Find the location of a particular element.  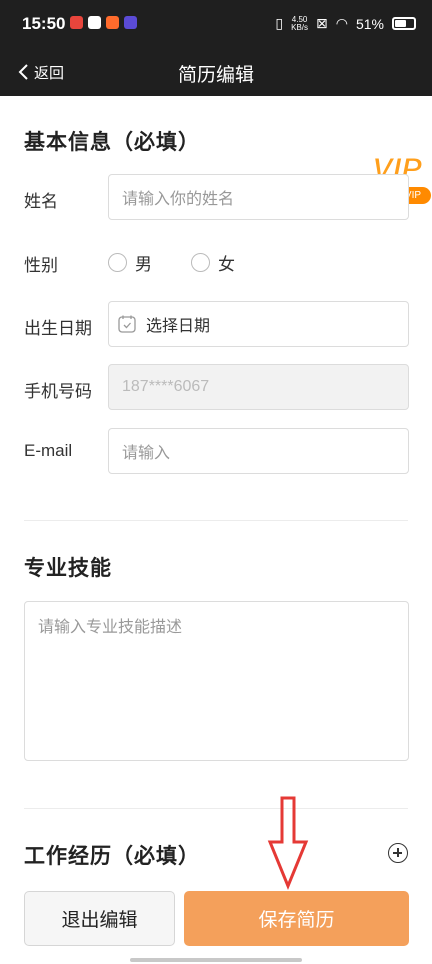

status-bar: 15:50 ▯ 4.50 KB/s ⊠ ◠ 51% is located at coordinates (216, 24).